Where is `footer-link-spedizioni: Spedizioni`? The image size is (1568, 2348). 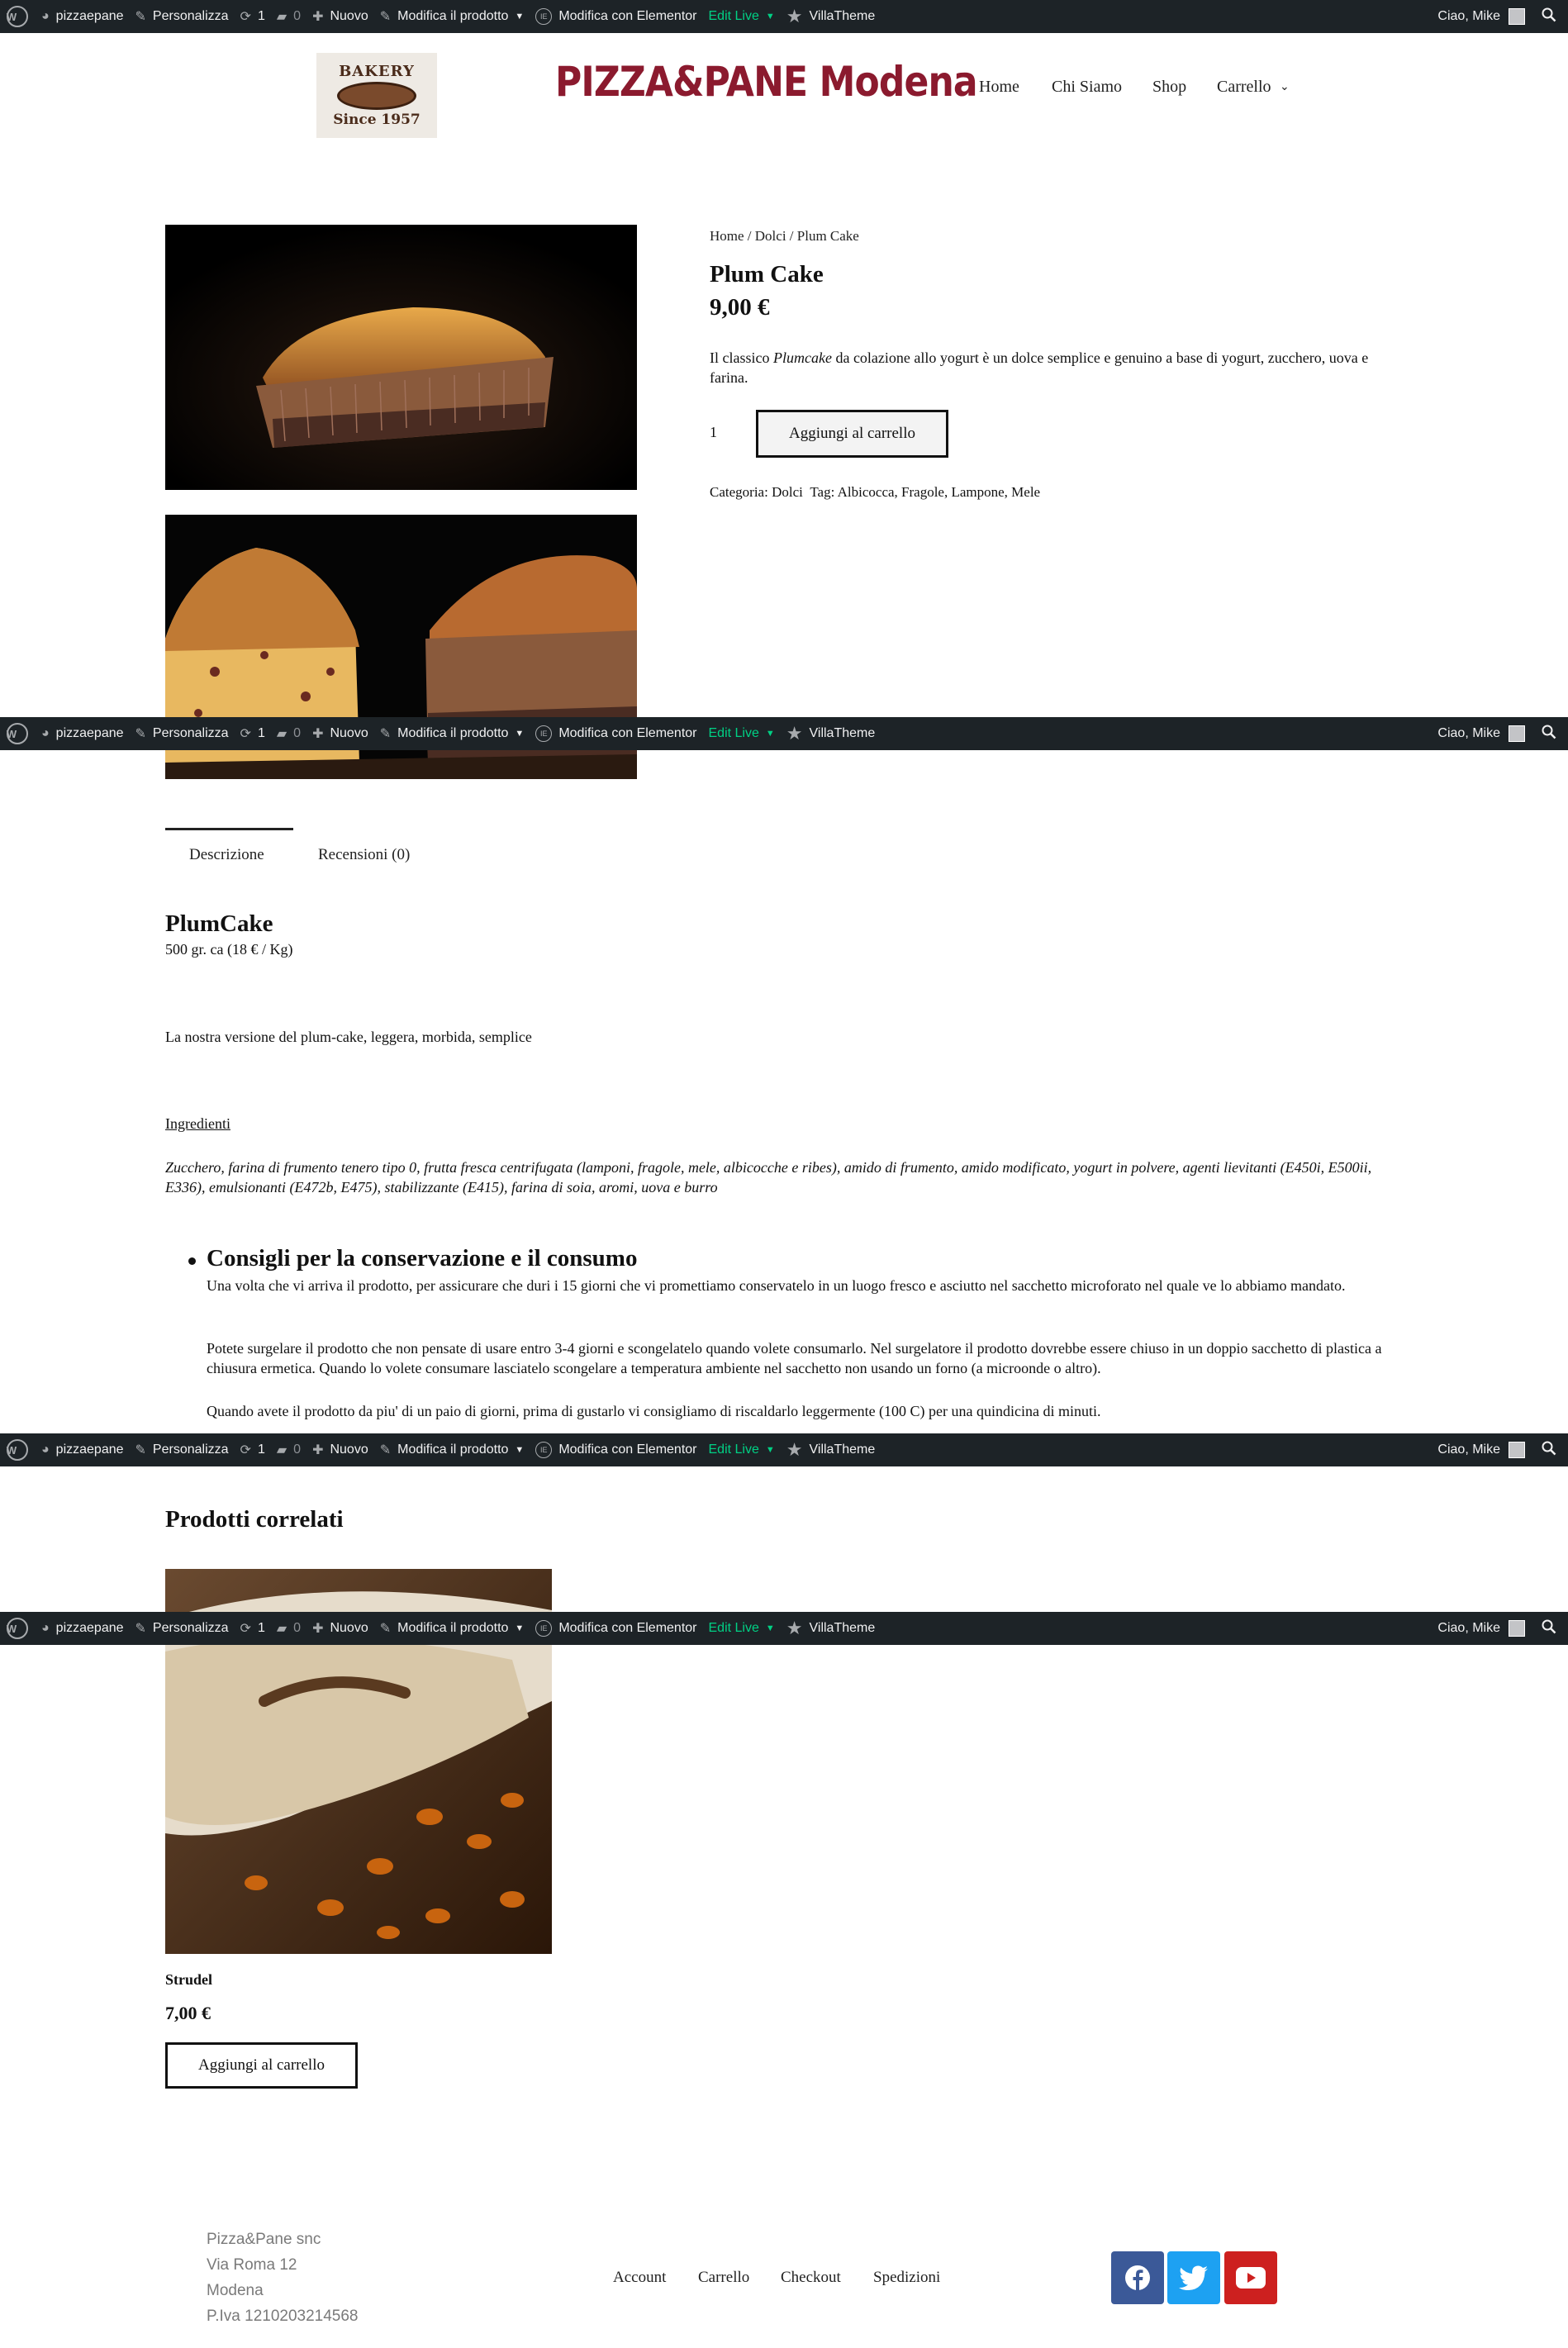 footer-link-spedizioni: Spedizioni is located at coordinates (906, 2278).